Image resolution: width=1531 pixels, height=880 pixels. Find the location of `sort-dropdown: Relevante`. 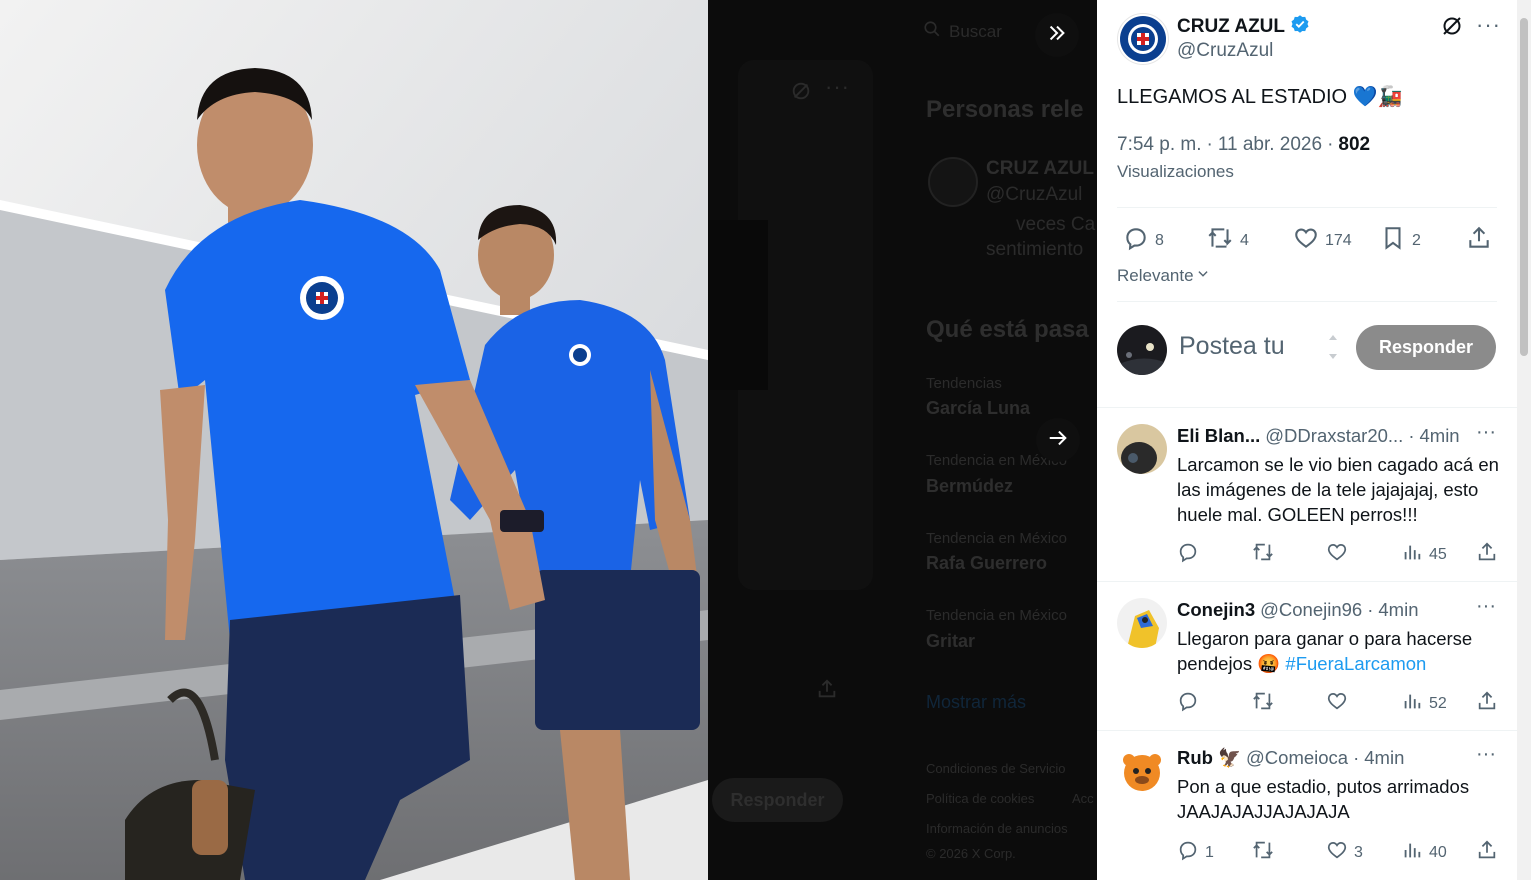

sort-dropdown: Relevante is located at coordinates (1163, 276).